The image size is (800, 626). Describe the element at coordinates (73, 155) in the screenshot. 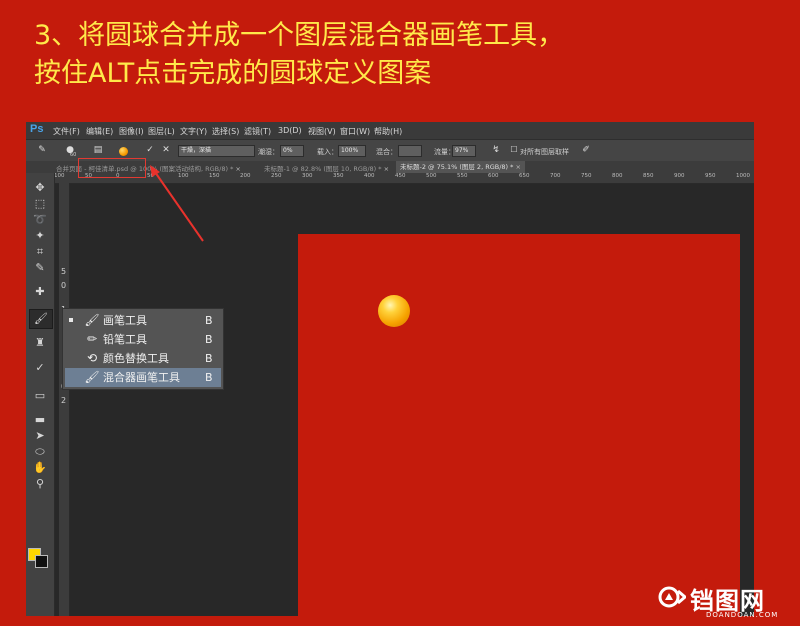

I see `brush-size-value: 60` at that location.